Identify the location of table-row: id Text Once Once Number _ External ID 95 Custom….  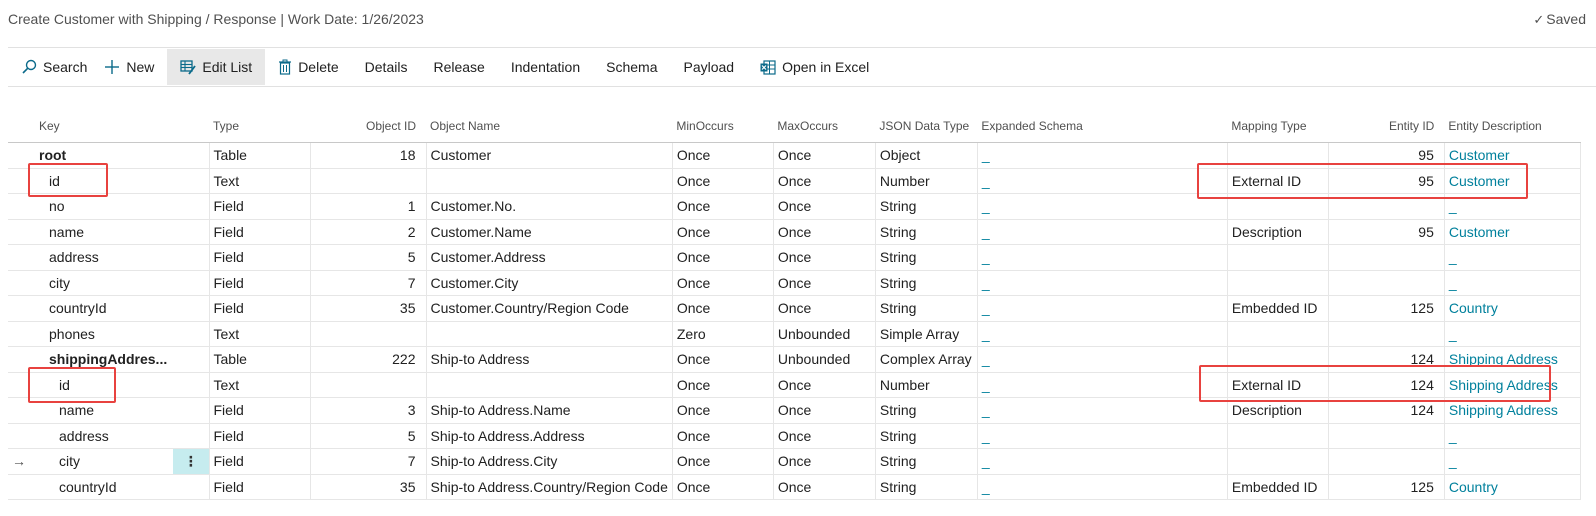
(794, 181).